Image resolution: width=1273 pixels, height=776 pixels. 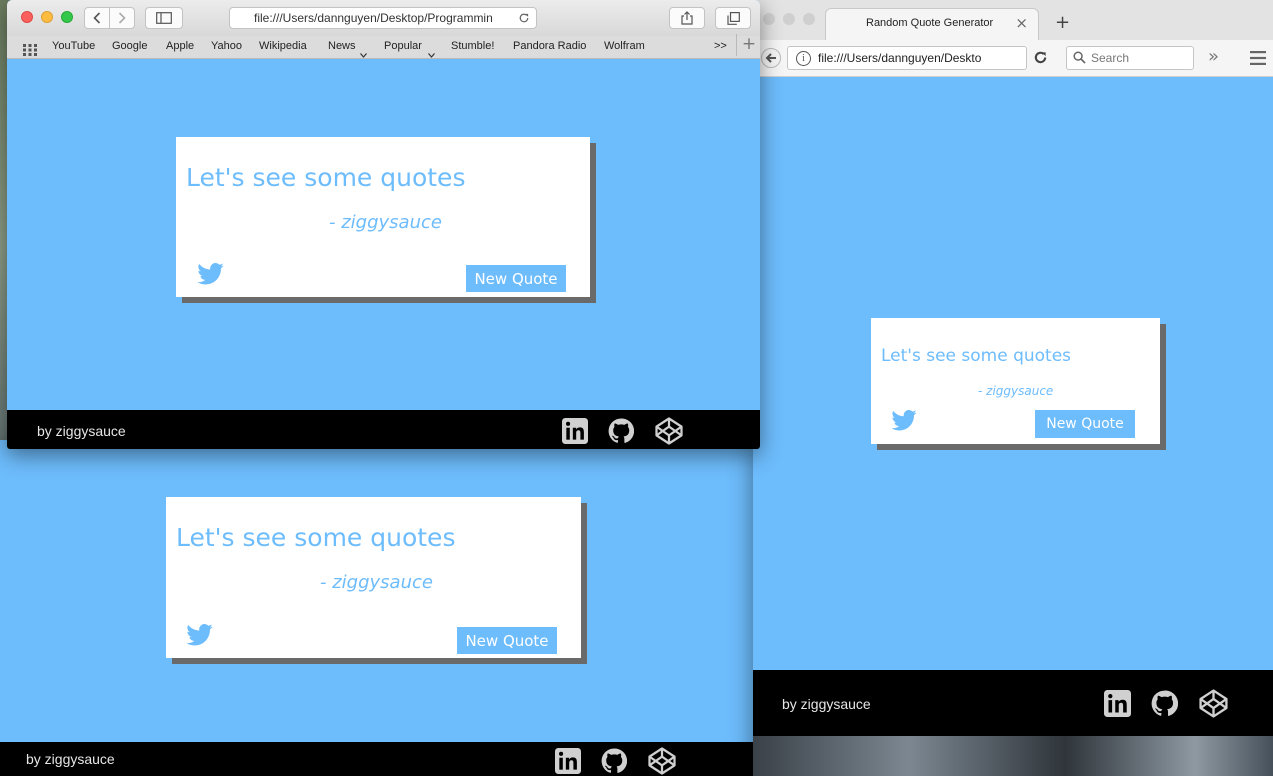 I want to click on share-icon, so click(x=687, y=18).